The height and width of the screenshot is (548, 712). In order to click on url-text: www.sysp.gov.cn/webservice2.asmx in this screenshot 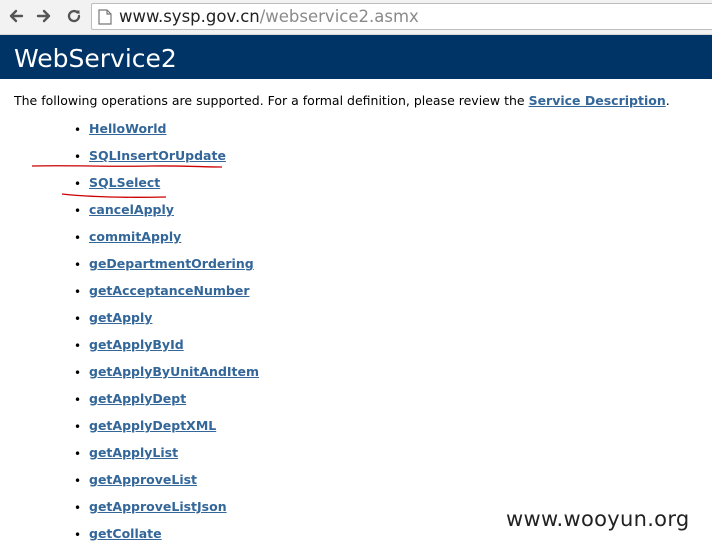, I will do `click(269, 17)`.